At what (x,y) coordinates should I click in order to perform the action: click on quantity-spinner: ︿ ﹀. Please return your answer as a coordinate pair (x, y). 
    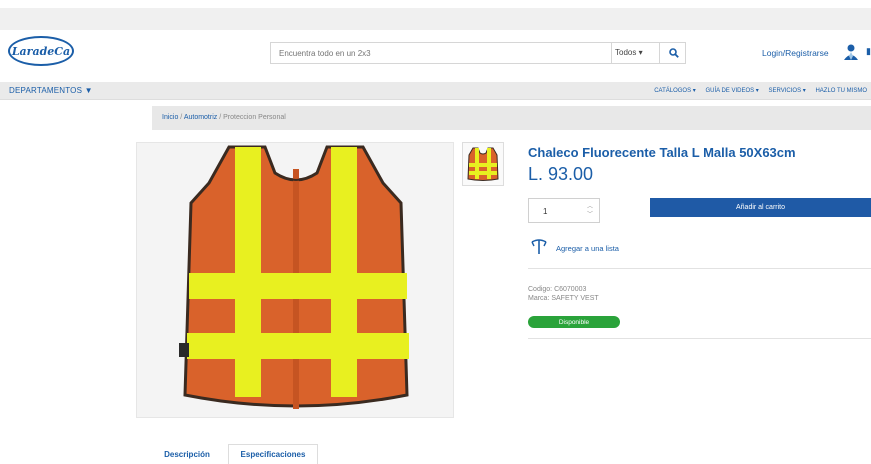
    Looking at the image, I should click on (590, 211).